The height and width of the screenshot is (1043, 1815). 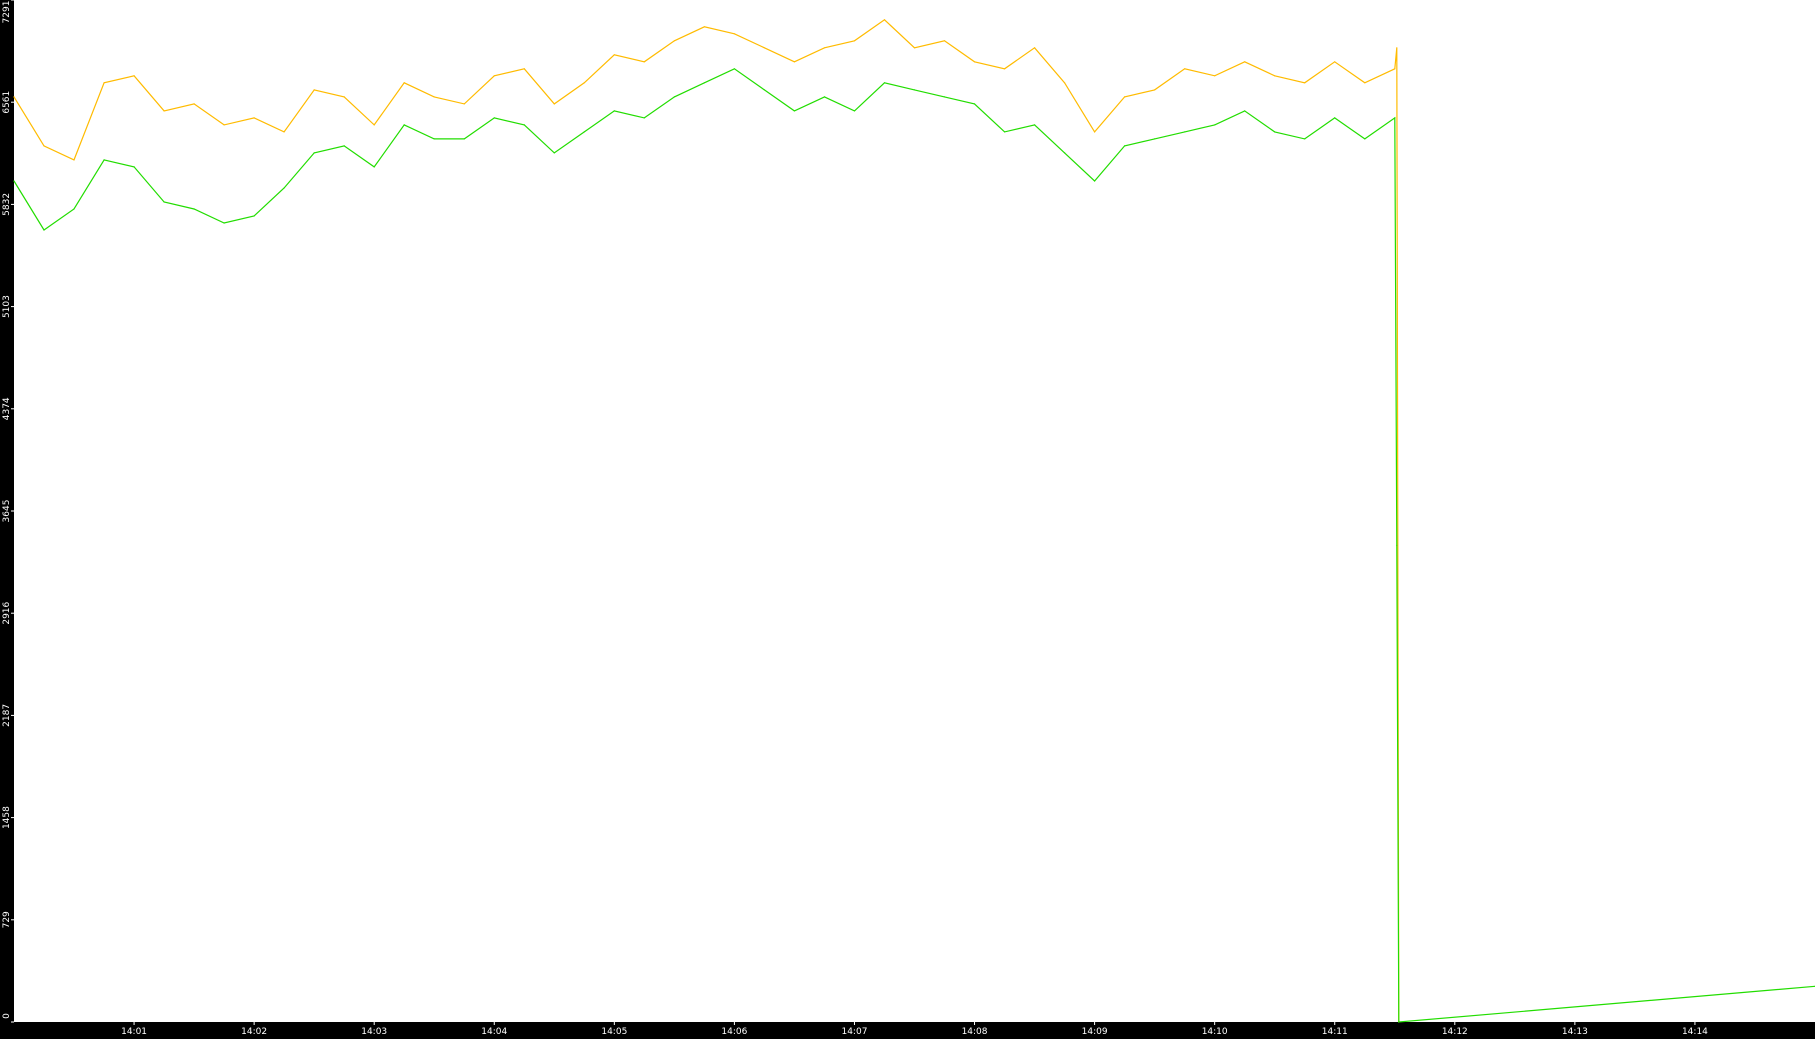 What do you see at coordinates (1095, 1032) in the screenshot?
I see `x-tick-label: 14:09` at bounding box center [1095, 1032].